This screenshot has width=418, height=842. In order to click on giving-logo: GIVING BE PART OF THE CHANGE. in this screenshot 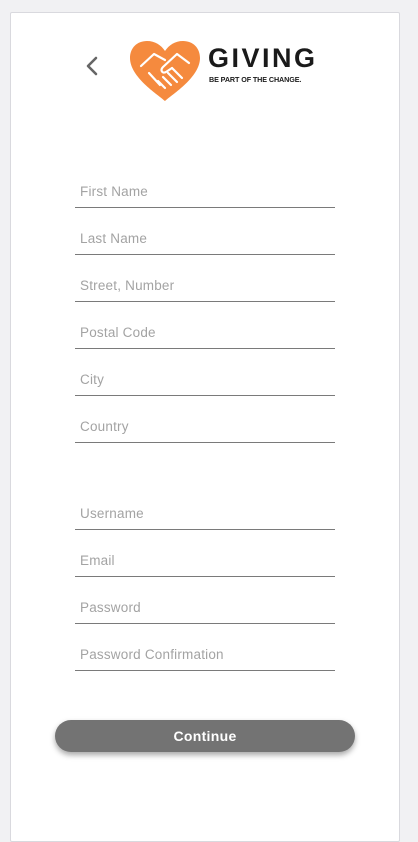, I will do `click(227, 71)`.